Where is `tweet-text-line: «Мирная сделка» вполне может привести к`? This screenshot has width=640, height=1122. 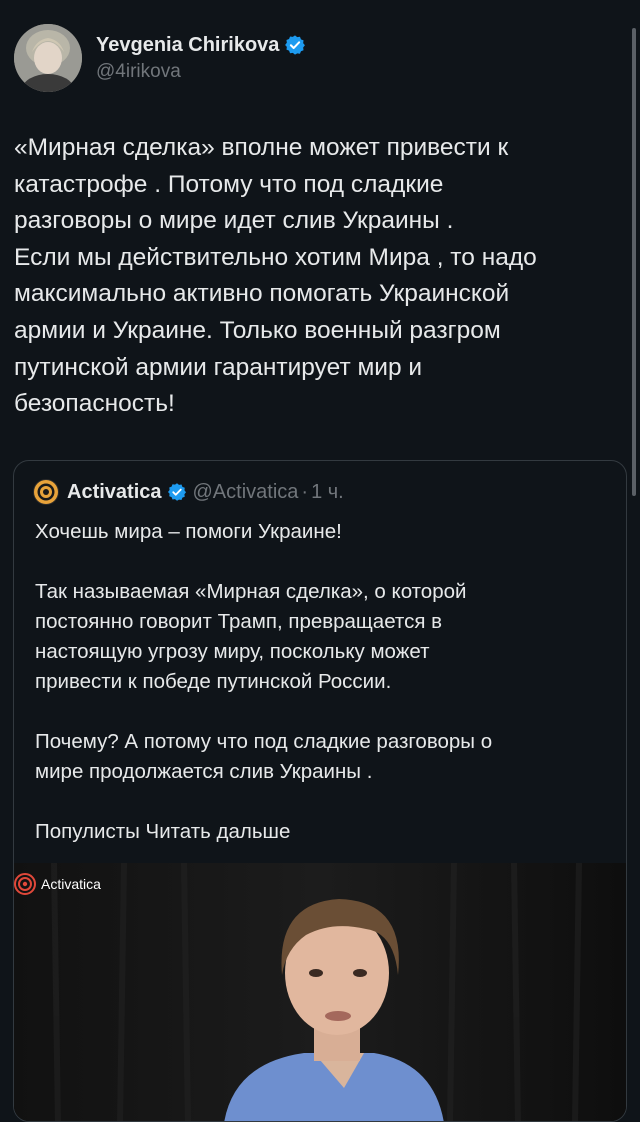 tweet-text-line: «Мирная сделка» вполне может привести к is located at coordinates (261, 147).